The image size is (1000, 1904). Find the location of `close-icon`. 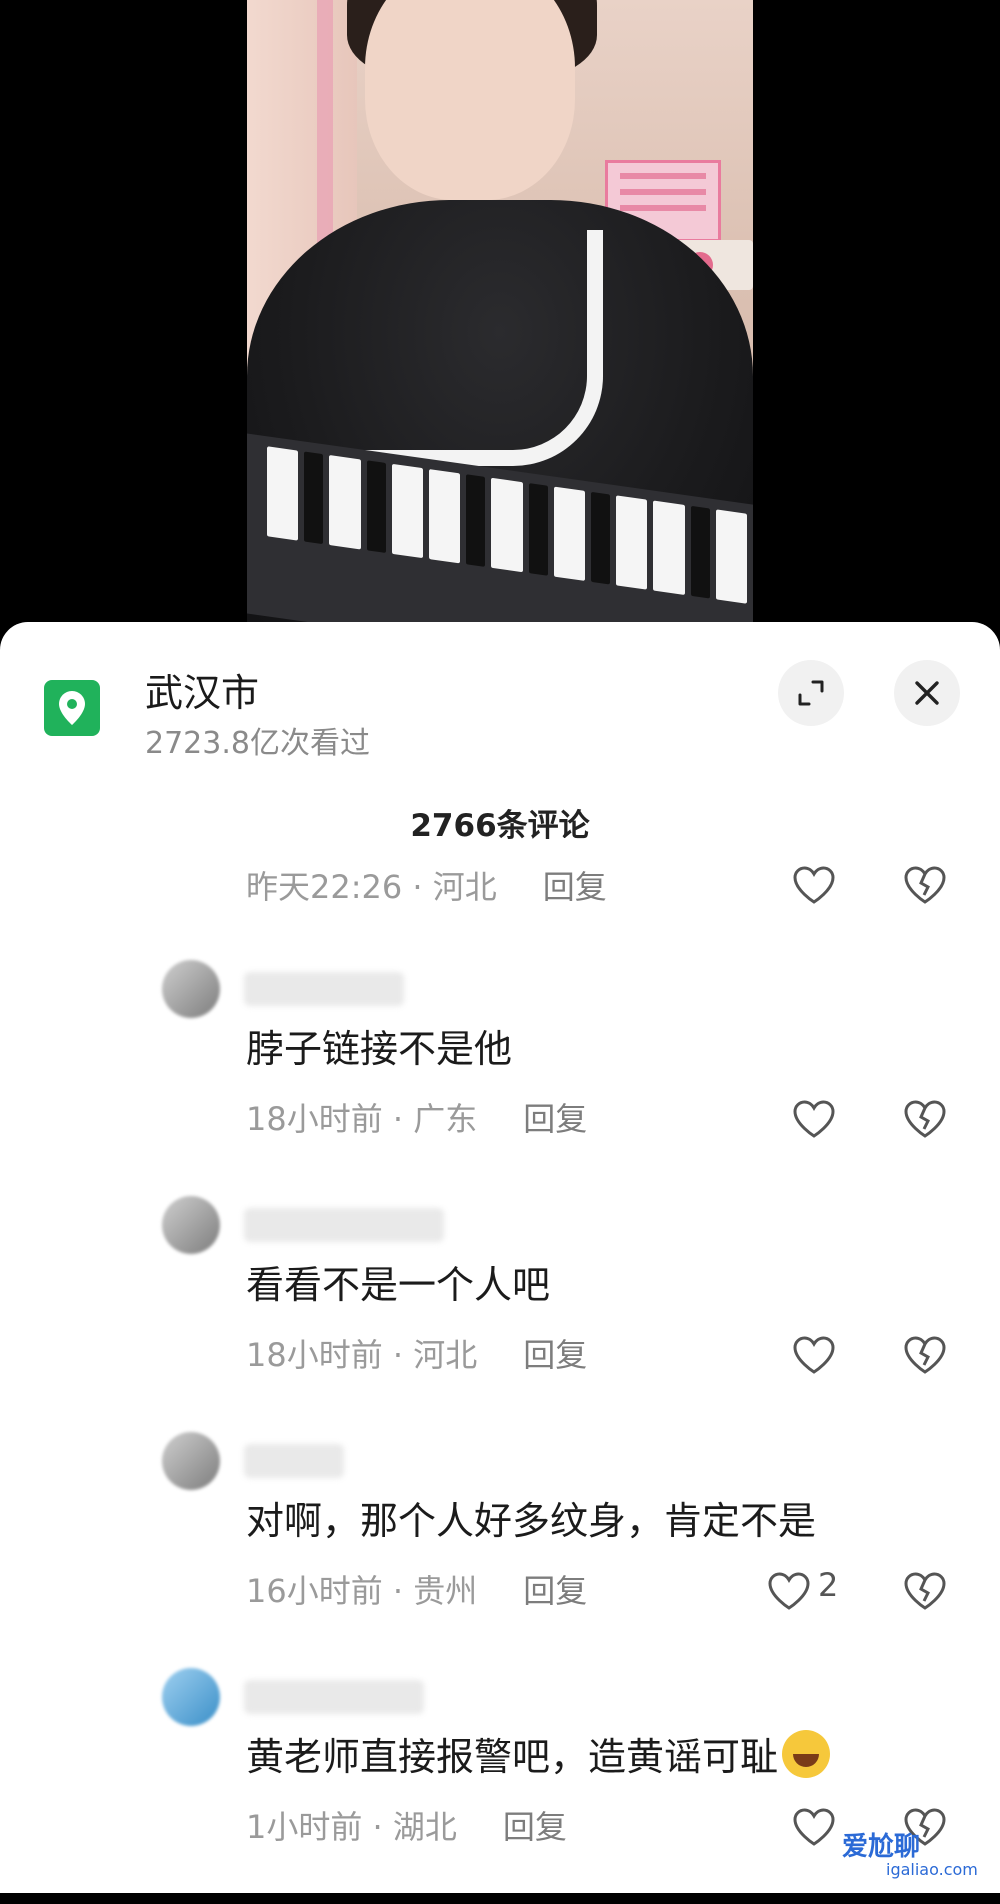

close-icon is located at coordinates (927, 693).